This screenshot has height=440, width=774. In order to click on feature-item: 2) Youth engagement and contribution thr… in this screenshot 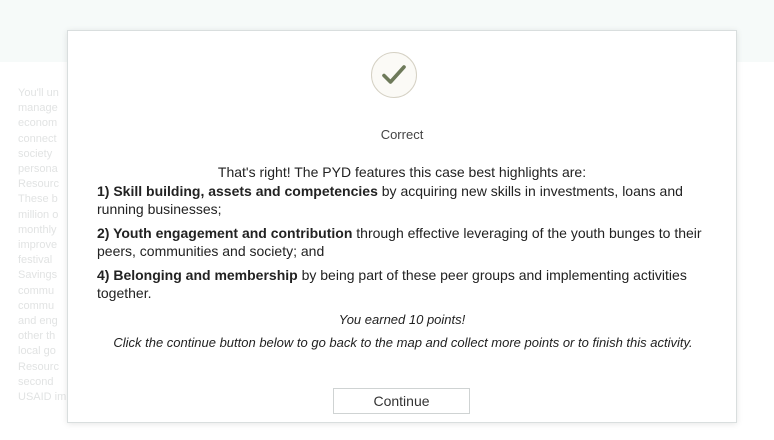, I will do `click(409, 242)`.